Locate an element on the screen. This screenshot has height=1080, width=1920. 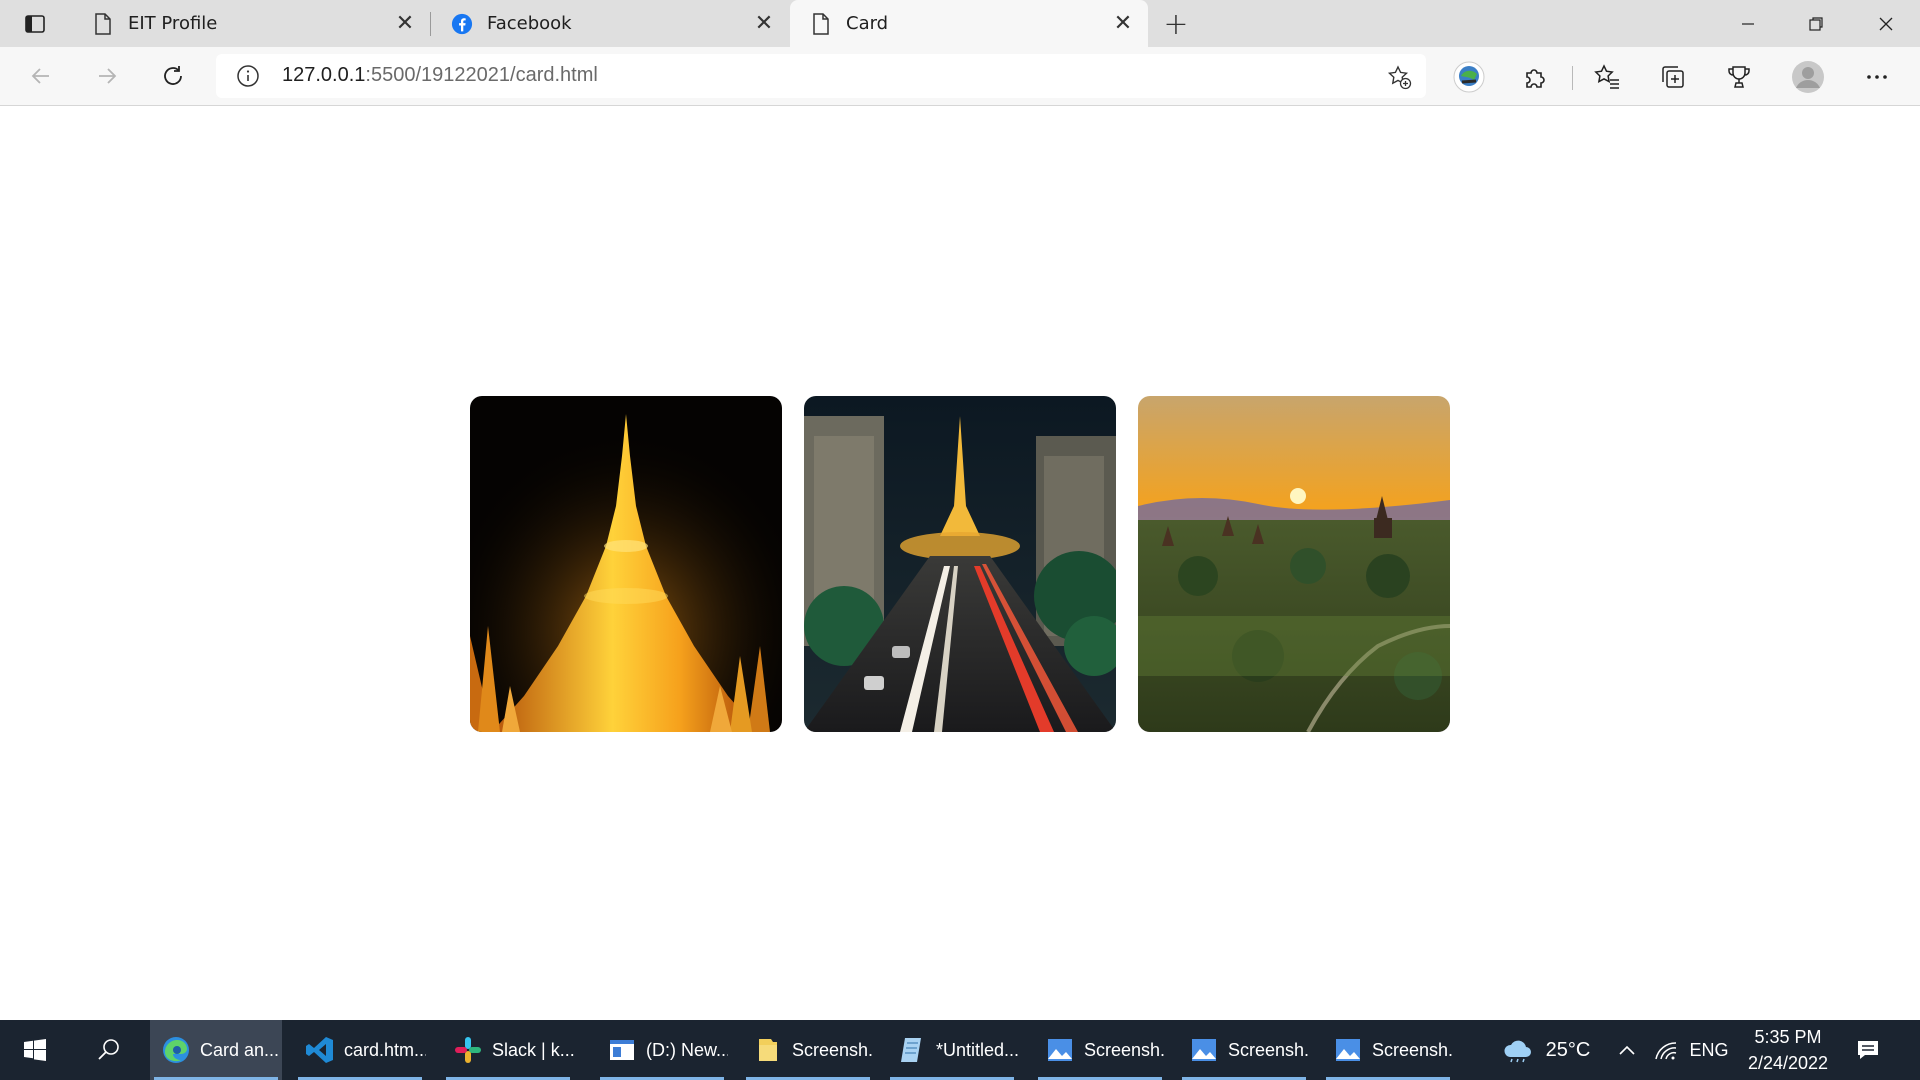
tab-facebook: Facebook ✕ is located at coordinates (610, 23).